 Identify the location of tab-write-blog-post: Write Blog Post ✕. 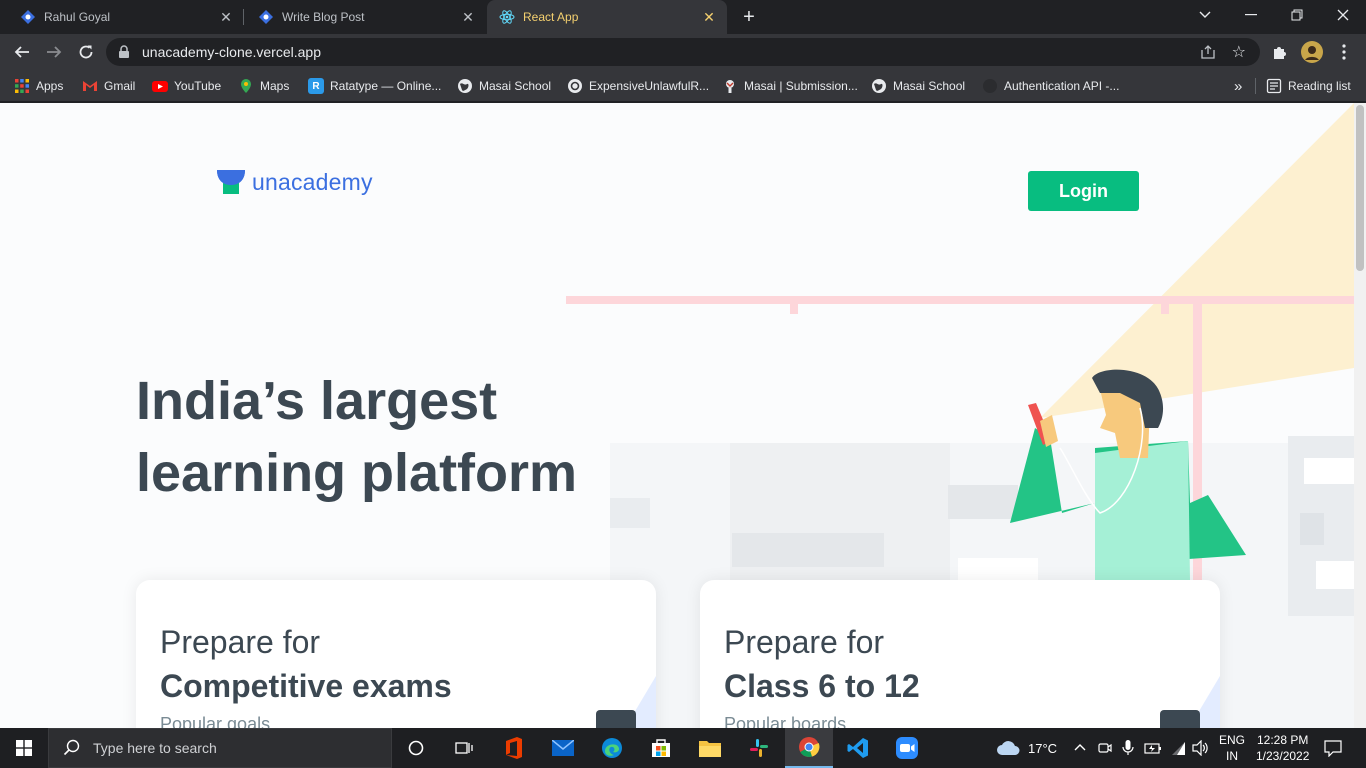
(365, 17).